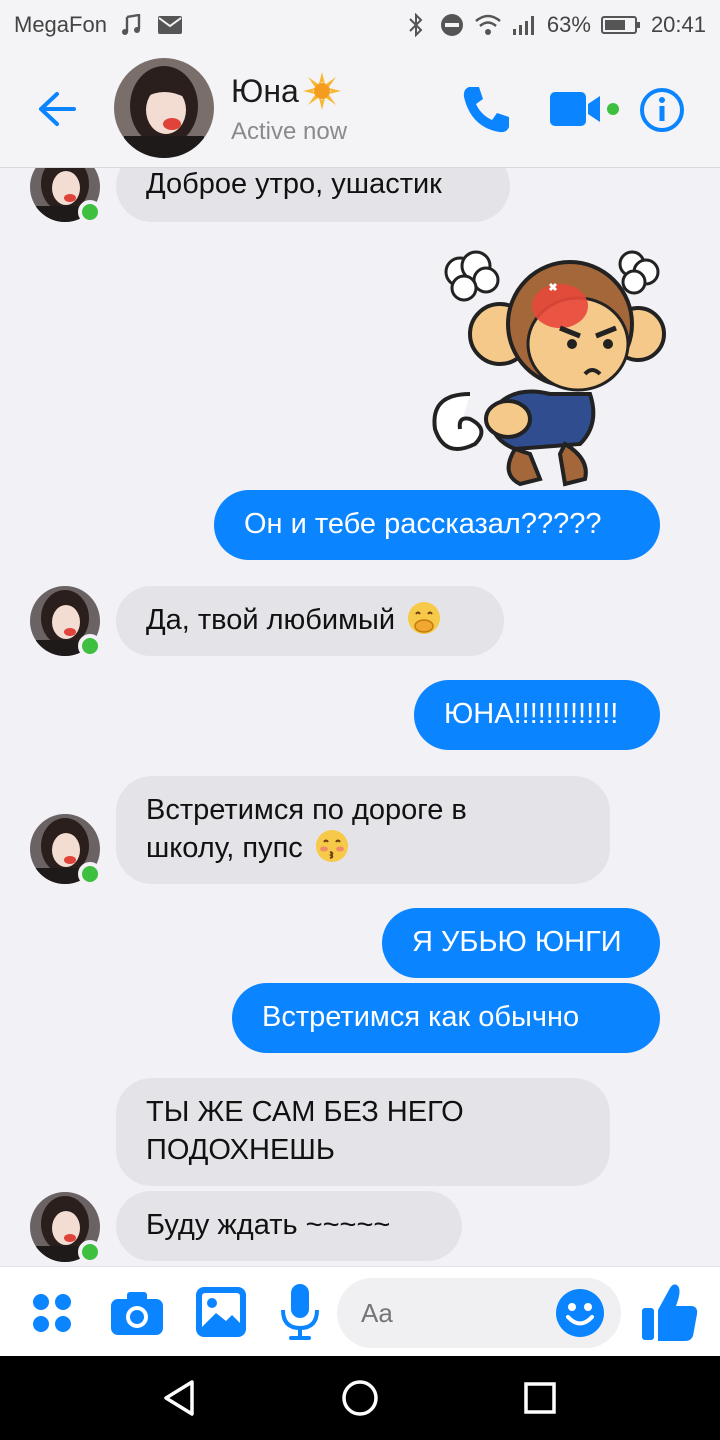 The width and height of the screenshot is (720, 1440). What do you see at coordinates (537, 715) in the screenshot?
I see `message-bubble-outgoing: ЮНА!!!!!!!!!!!!!` at bounding box center [537, 715].